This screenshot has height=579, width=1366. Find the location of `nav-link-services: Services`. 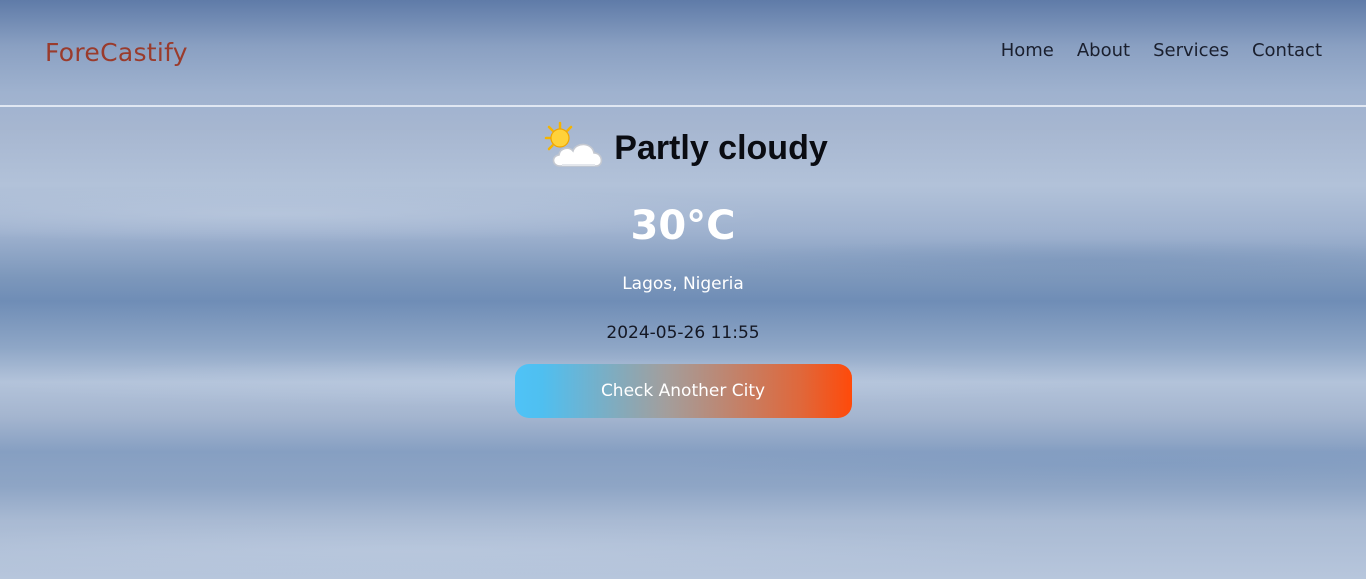

nav-link-services: Services is located at coordinates (1191, 50).